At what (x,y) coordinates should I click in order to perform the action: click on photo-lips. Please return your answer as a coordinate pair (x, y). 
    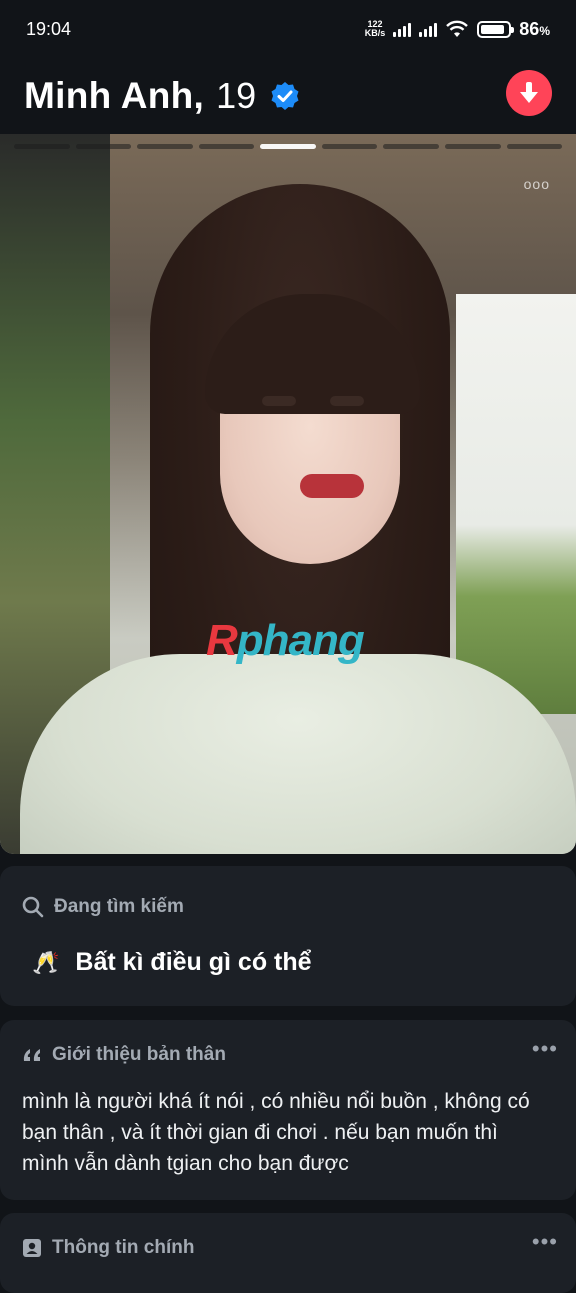
    Looking at the image, I should click on (332, 486).